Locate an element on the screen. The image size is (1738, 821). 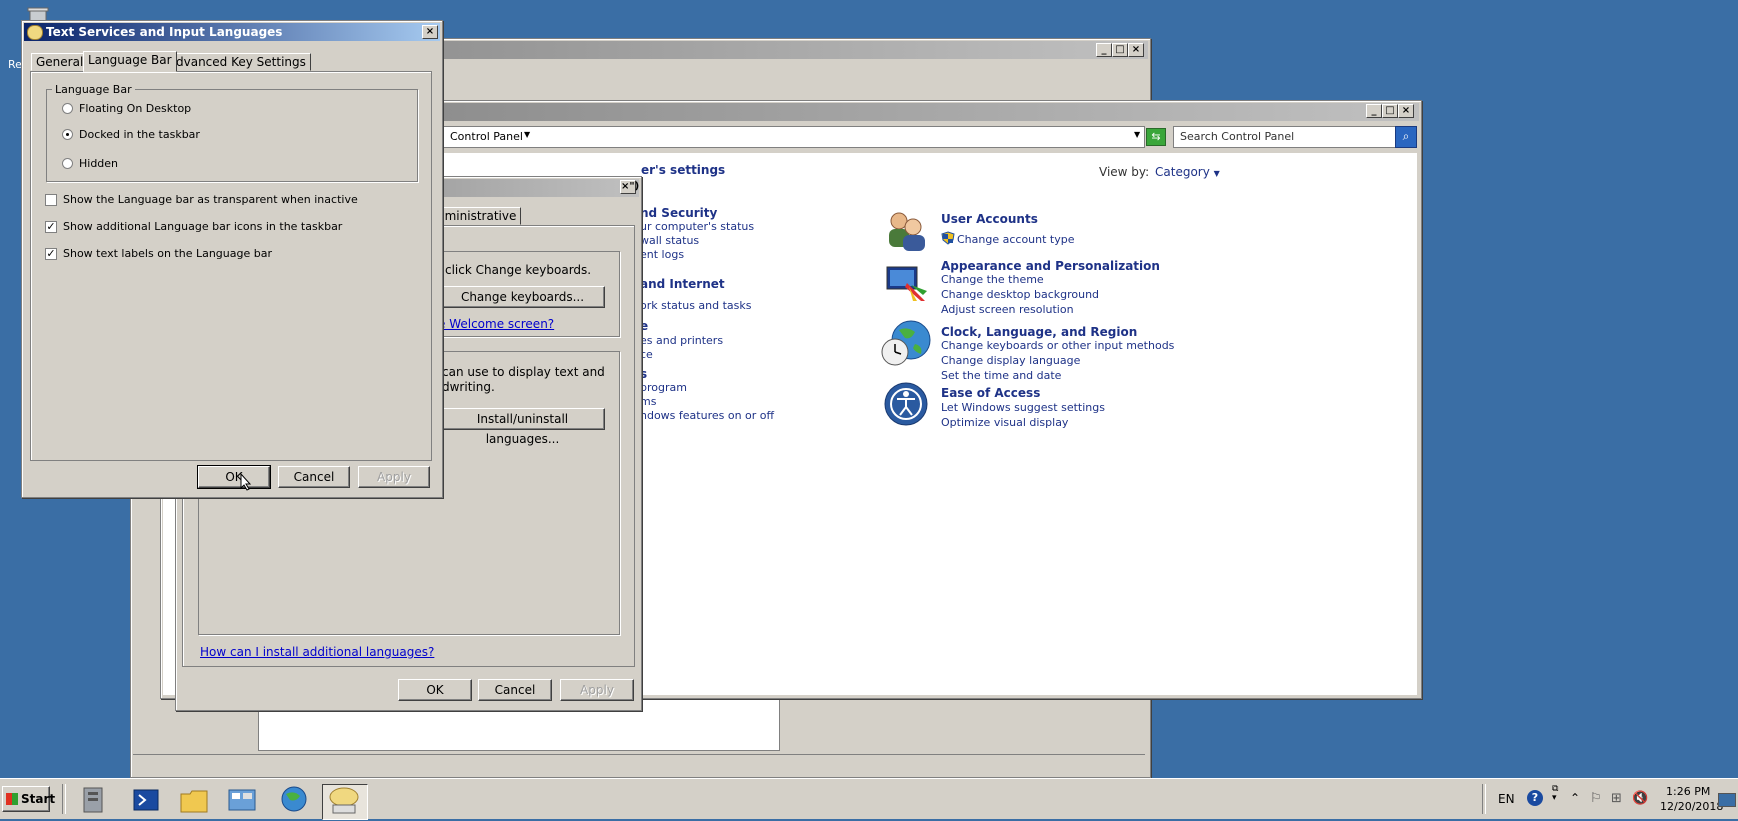
category-title: User Accounts is located at coordinates (989, 219).